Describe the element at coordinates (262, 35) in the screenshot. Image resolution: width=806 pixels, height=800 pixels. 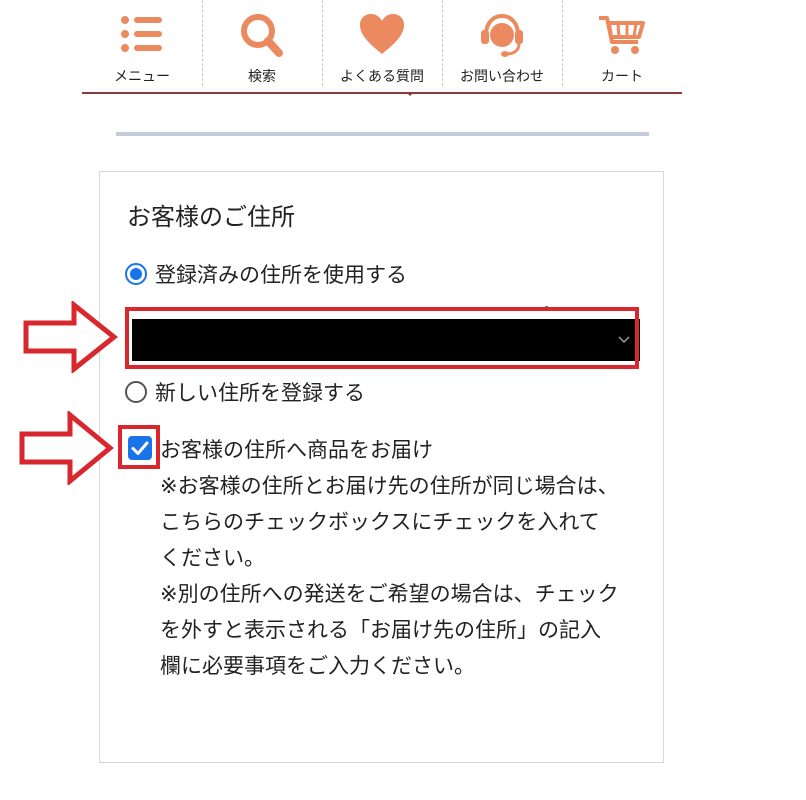
I see `search-icon` at that location.